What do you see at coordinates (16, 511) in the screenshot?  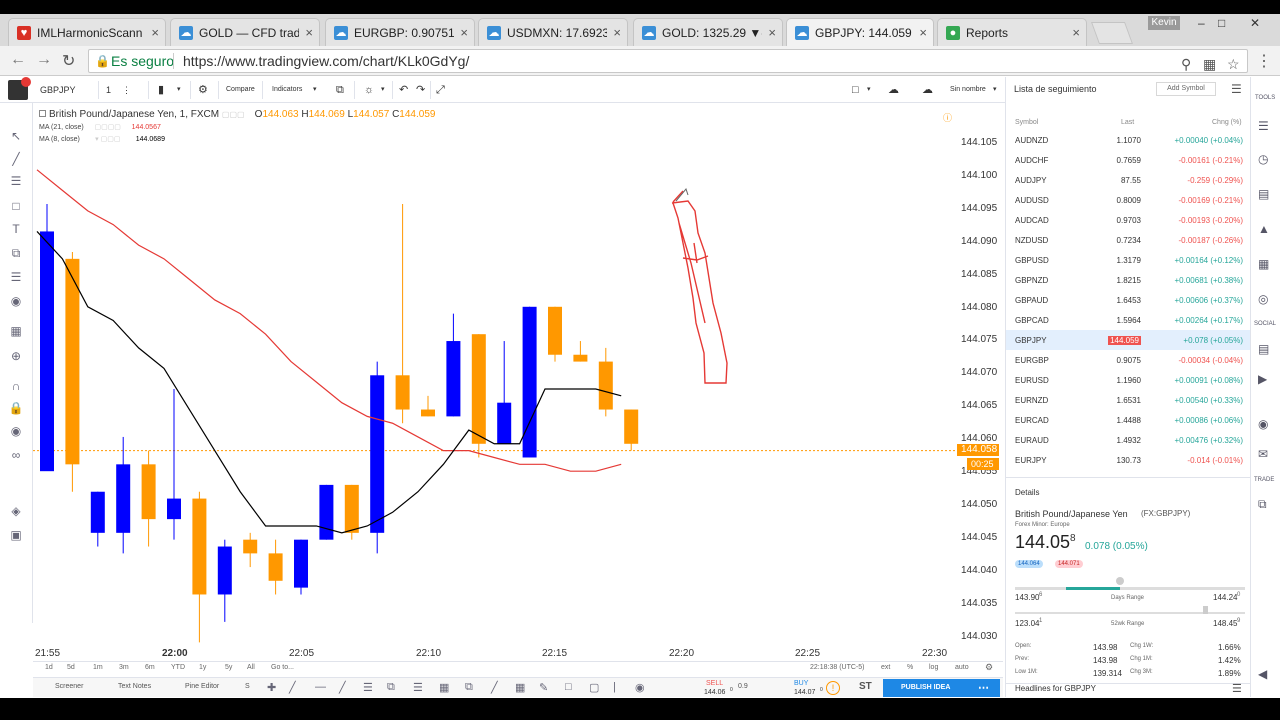 I see `layers-icon: ◈` at bounding box center [16, 511].